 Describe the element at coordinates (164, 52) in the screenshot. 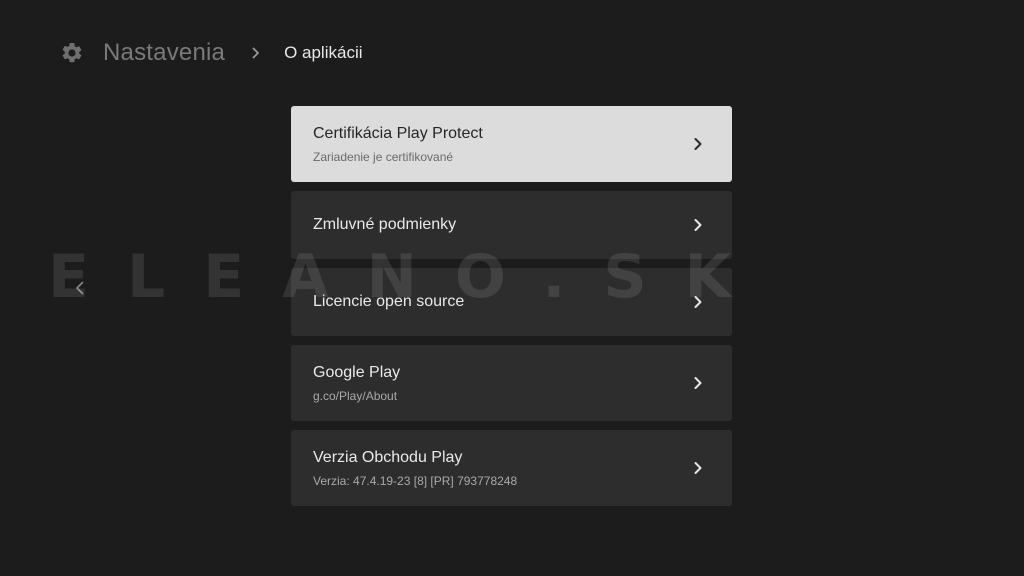

I see `breadcrumb-root: Nastavenia` at that location.